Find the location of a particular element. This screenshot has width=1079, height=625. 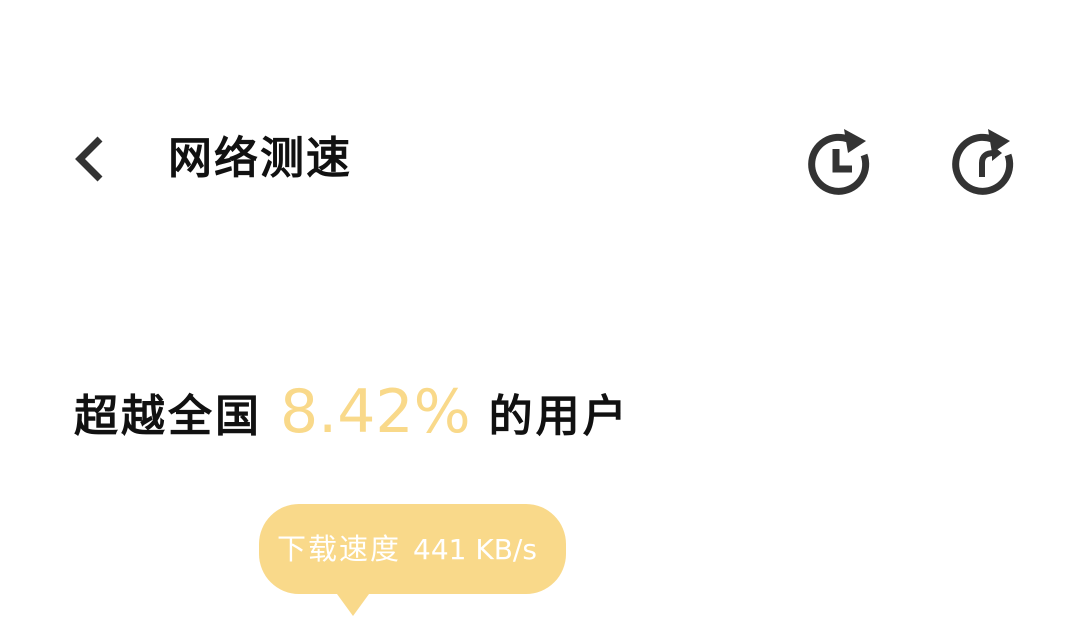

summary-suffix: 的用户 is located at coordinates (559, 416).